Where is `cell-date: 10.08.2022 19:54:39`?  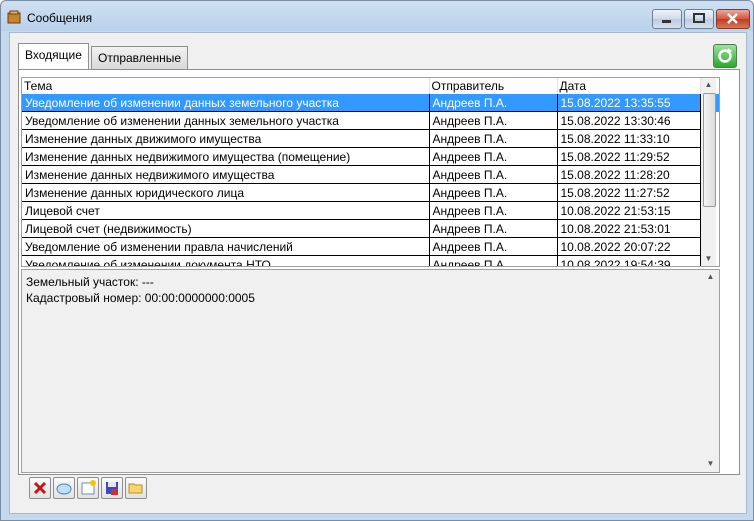 cell-date: 10.08.2022 19:54:39 is located at coordinates (629, 260).